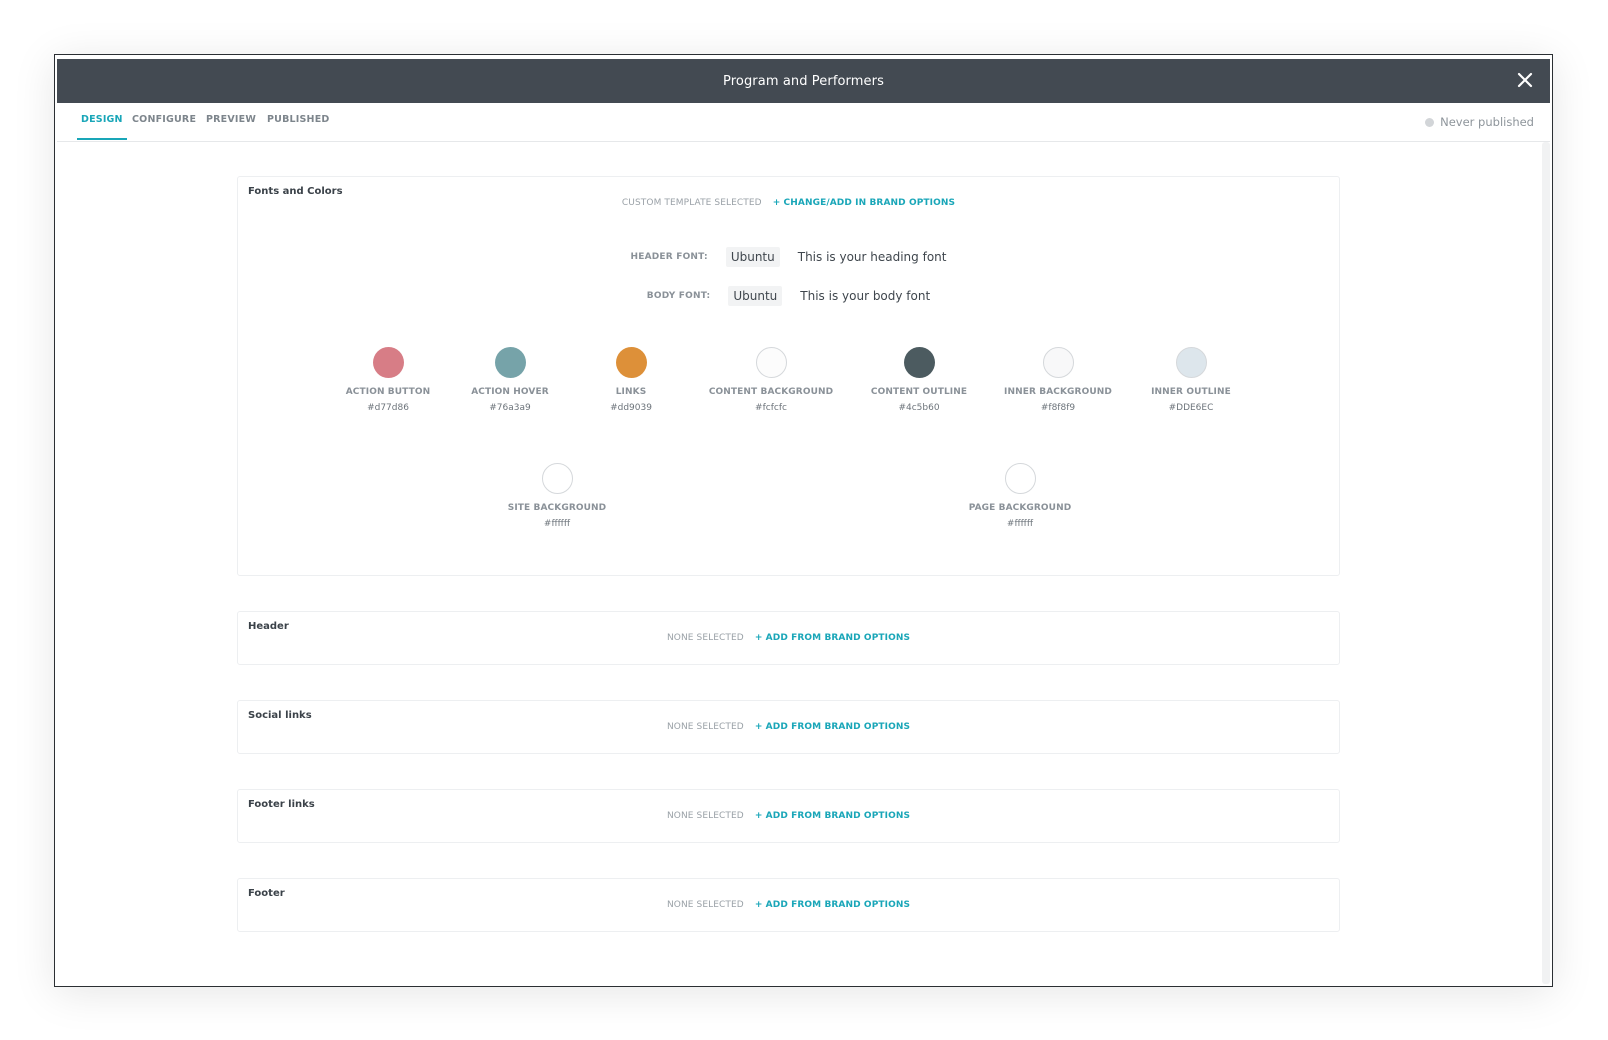  Describe the element at coordinates (102, 121) in the screenshot. I see `tab-design: DESIGN` at that location.